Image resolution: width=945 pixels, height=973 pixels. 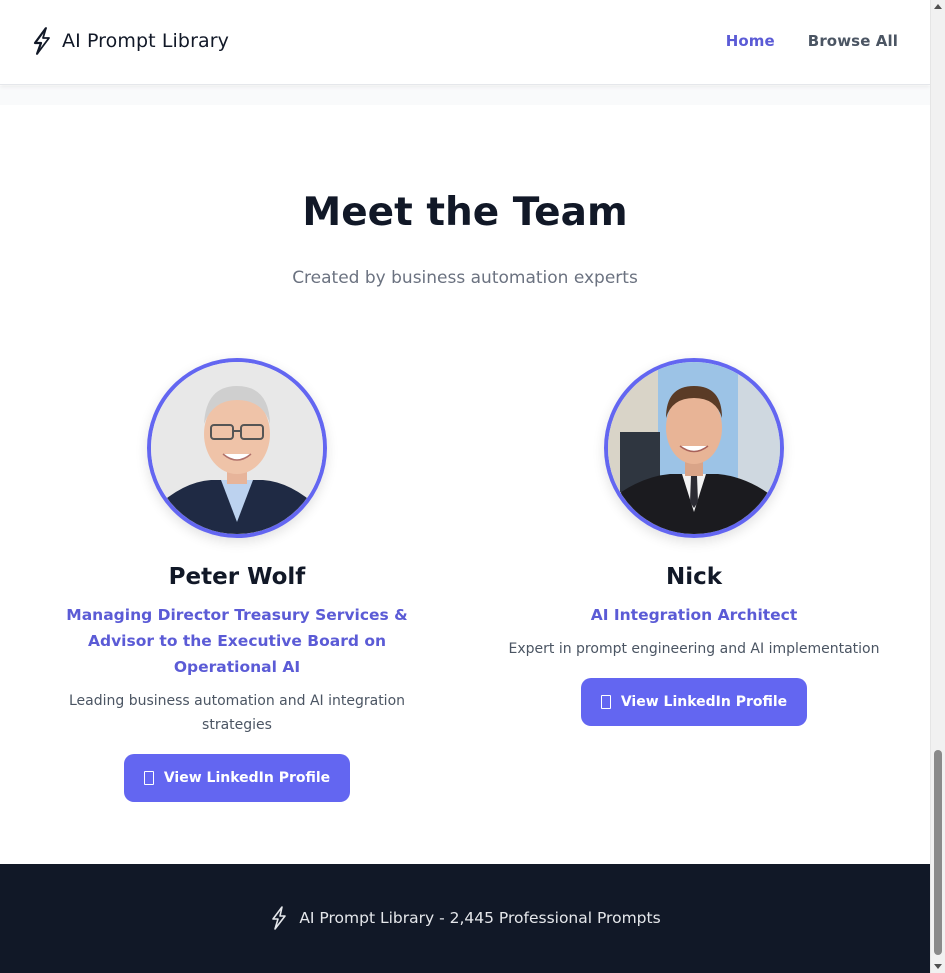 What do you see at coordinates (465, 278) in the screenshot?
I see `section-subtitle: Created by business automation experts` at bounding box center [465, 278].